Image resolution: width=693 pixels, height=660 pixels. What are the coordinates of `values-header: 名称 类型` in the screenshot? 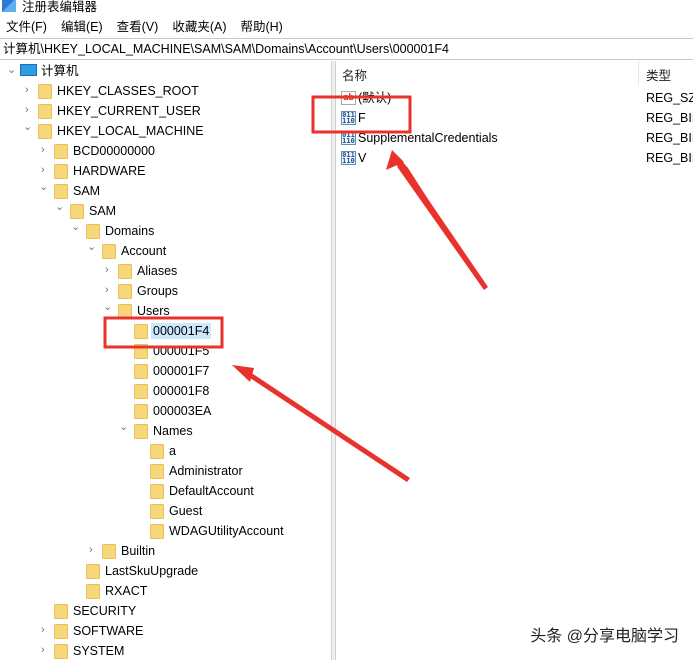 It's located at (514, 73).